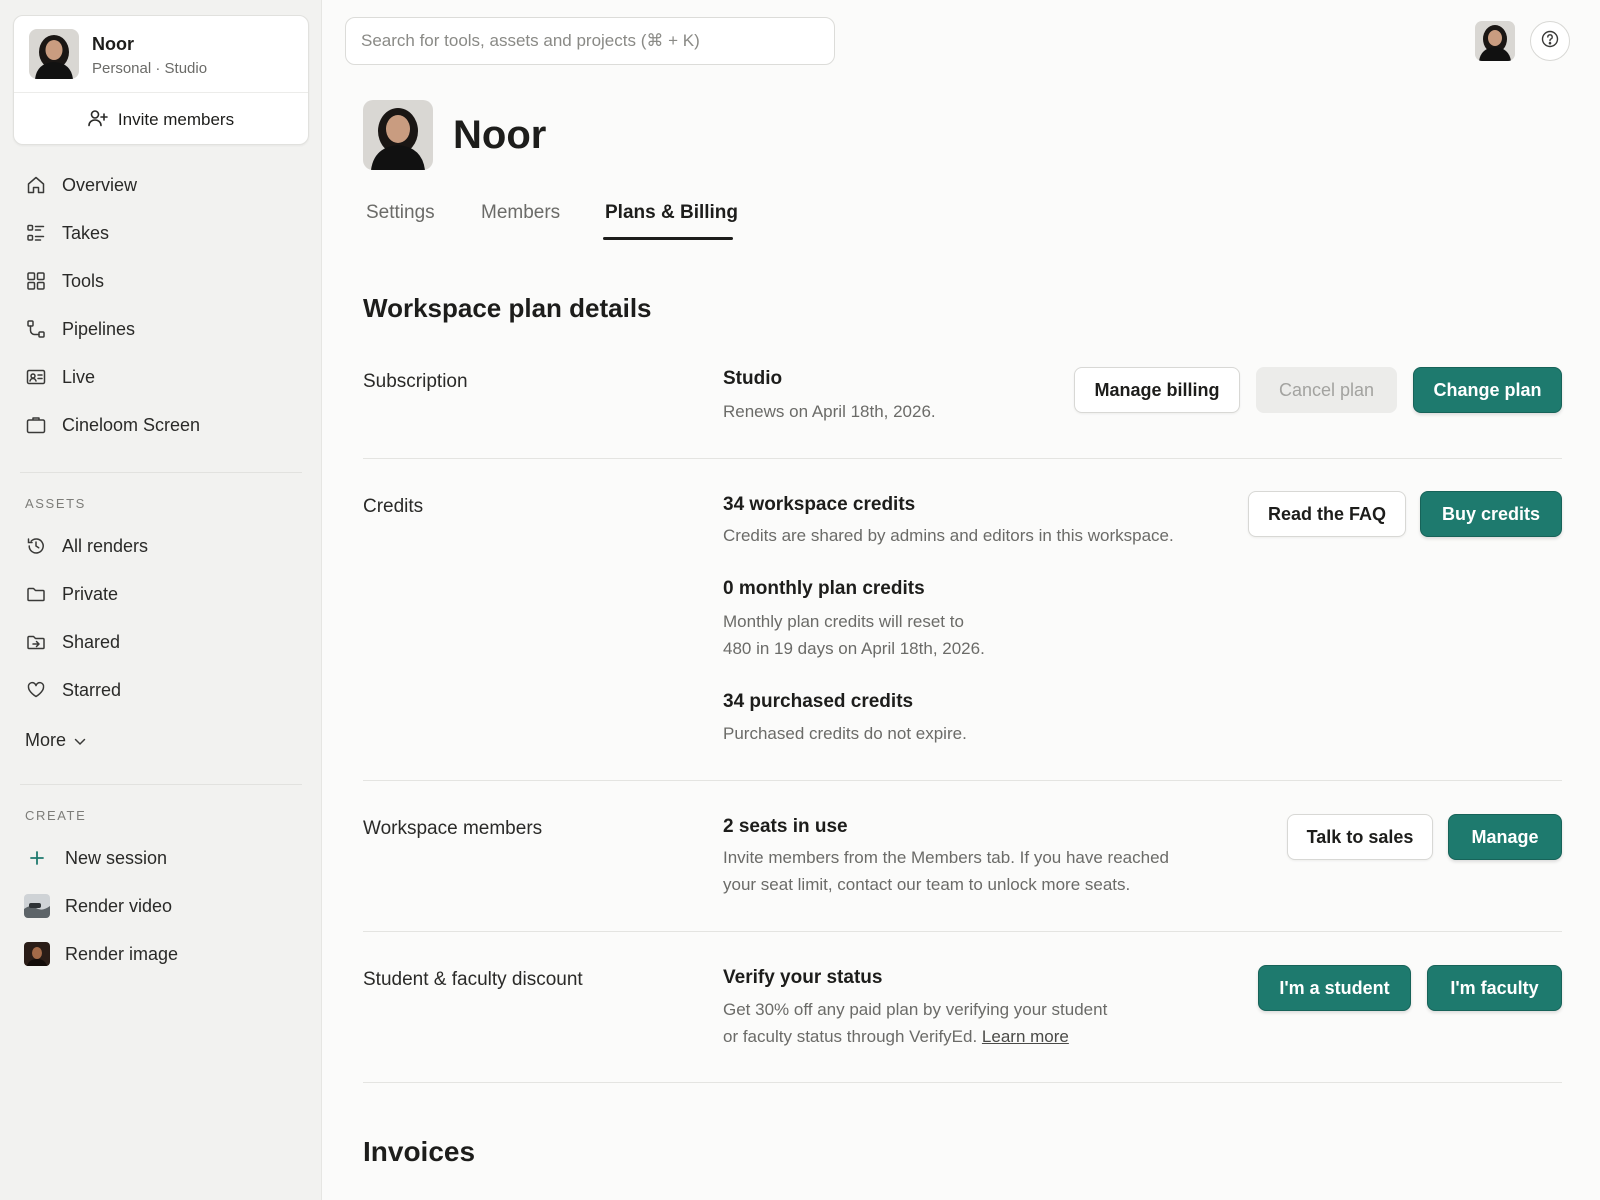 The image size is (1600, 1200). I want to click on workspace-avatar, so click(54, 54).